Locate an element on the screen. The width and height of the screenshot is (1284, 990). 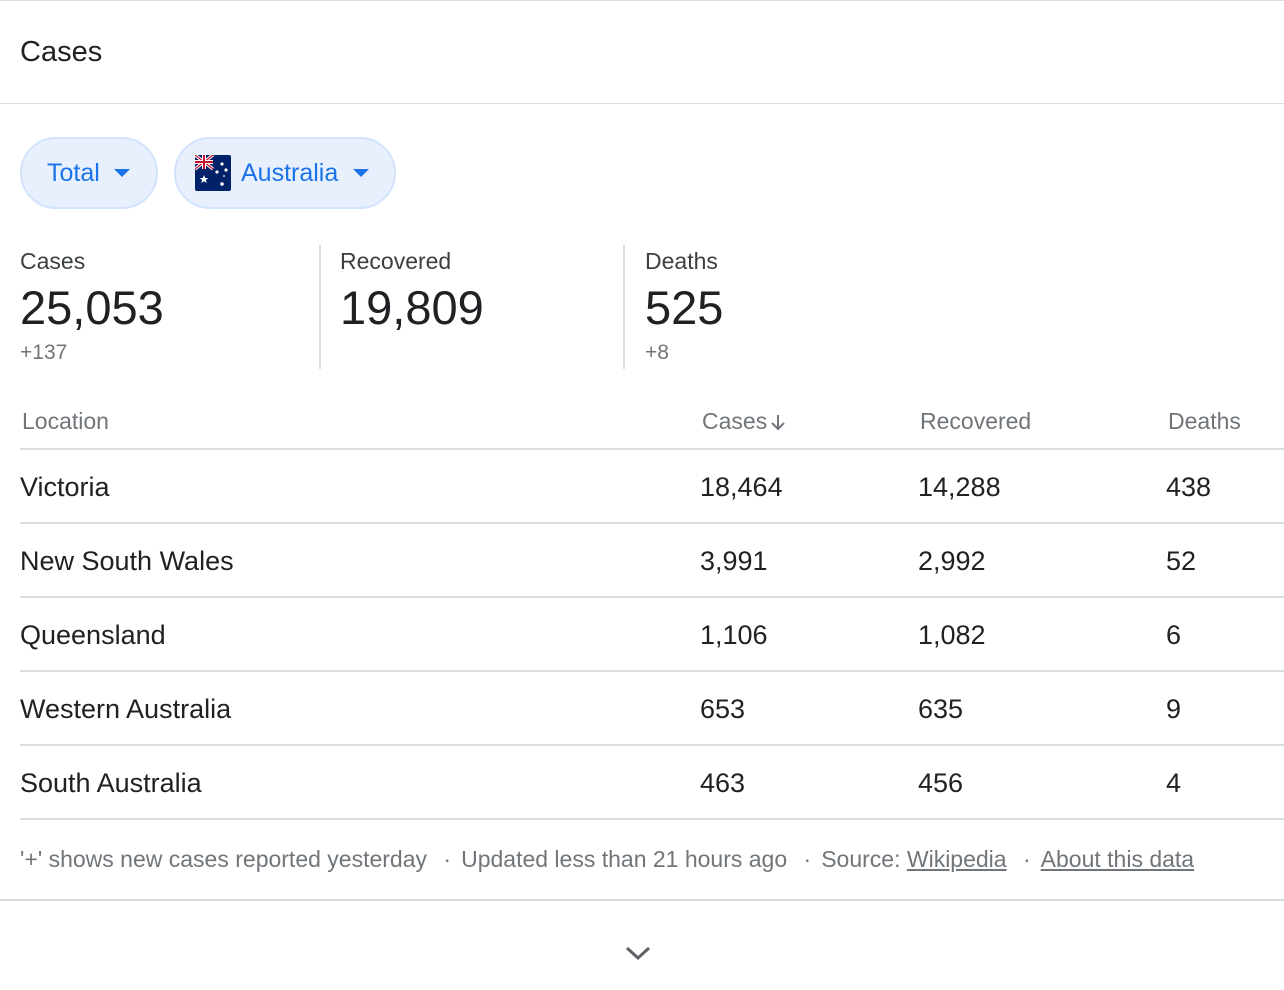
cell-cases: 1,106 is located at coordinates (734, 635).